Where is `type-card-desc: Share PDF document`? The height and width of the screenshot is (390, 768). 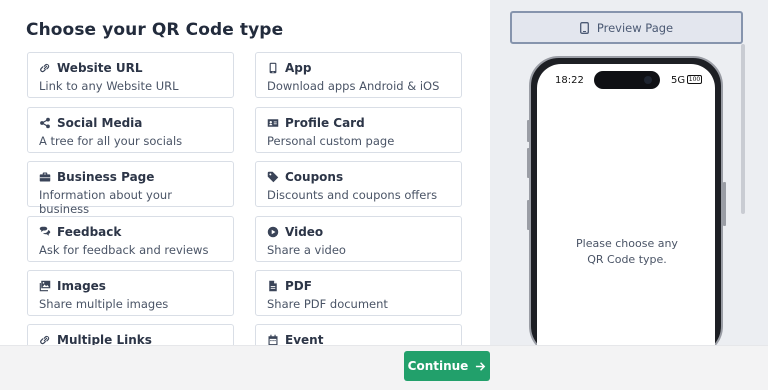 type-card-desc: Share PDF document is located at coordinates (327, 304).